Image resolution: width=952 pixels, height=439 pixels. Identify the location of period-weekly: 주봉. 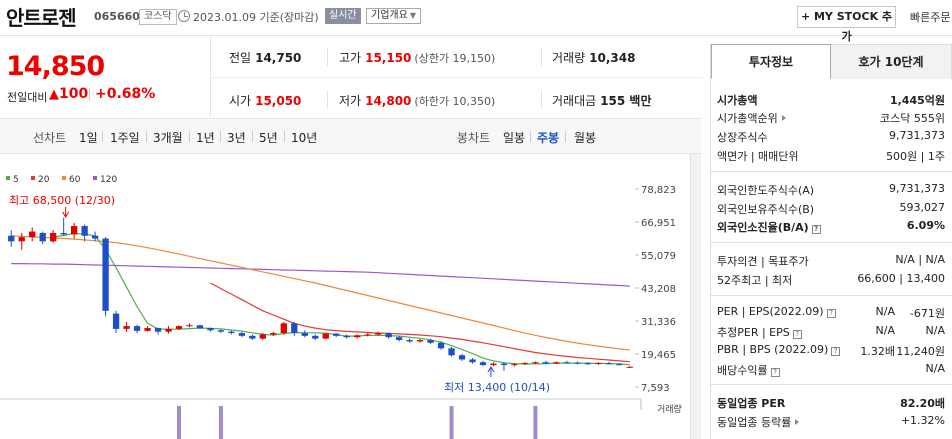
(548, 137).